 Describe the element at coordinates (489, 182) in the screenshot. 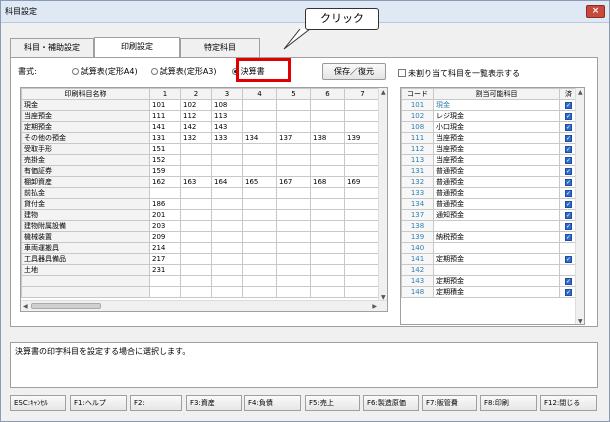

I see `list-item: 132 普通預金 ✓` at that location.